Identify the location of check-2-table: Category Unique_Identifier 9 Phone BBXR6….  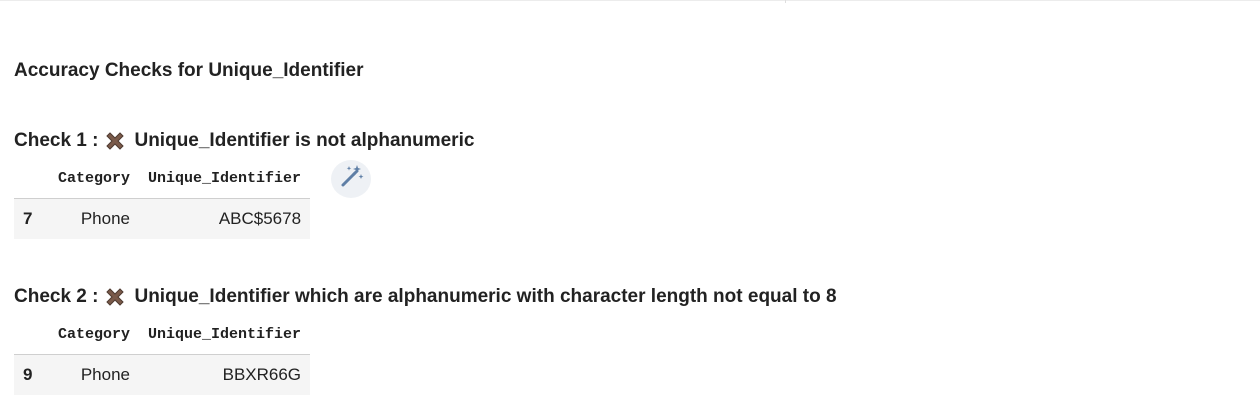
(162, 354).